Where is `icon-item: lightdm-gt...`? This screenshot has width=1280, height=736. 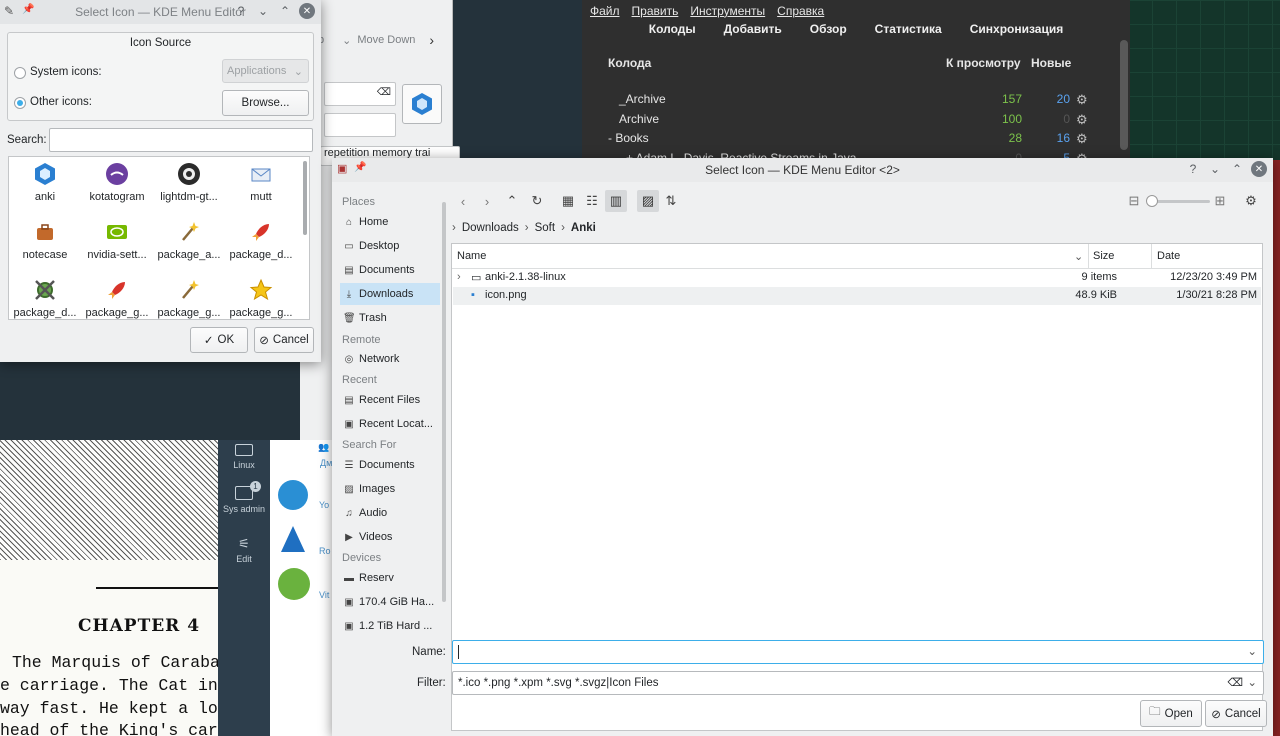
icon-item: lightdm-gt... is located at coordinates (189, 182).